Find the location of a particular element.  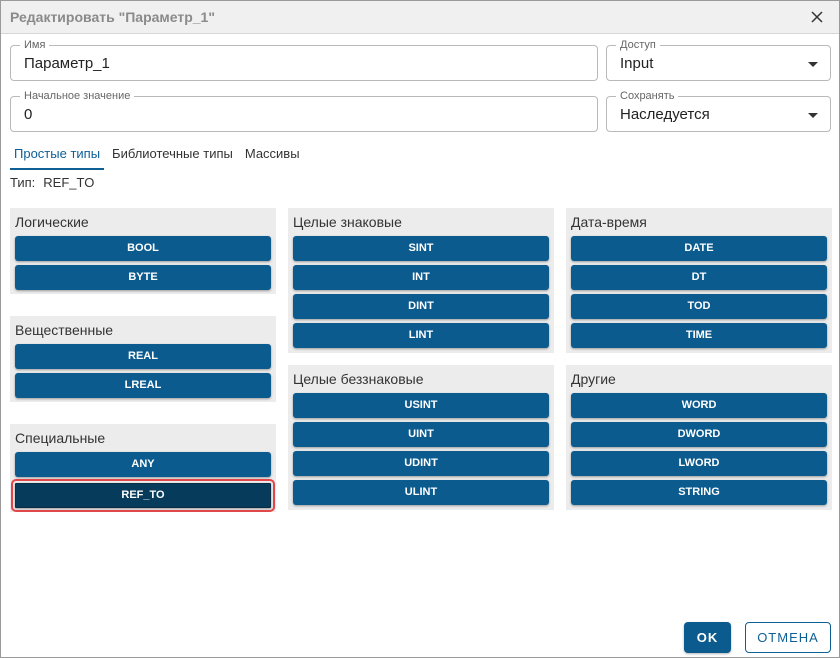

initial-value-field: Начальное значение is located at coordinates (304, 111).